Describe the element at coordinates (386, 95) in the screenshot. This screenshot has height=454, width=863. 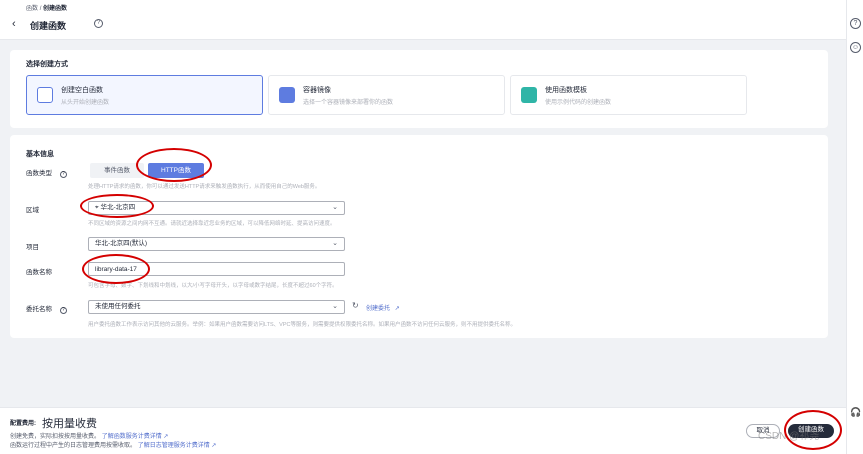
I see `option-container-image: 容器镜像 选择一个容器镜像来部署你的函数` at that location.